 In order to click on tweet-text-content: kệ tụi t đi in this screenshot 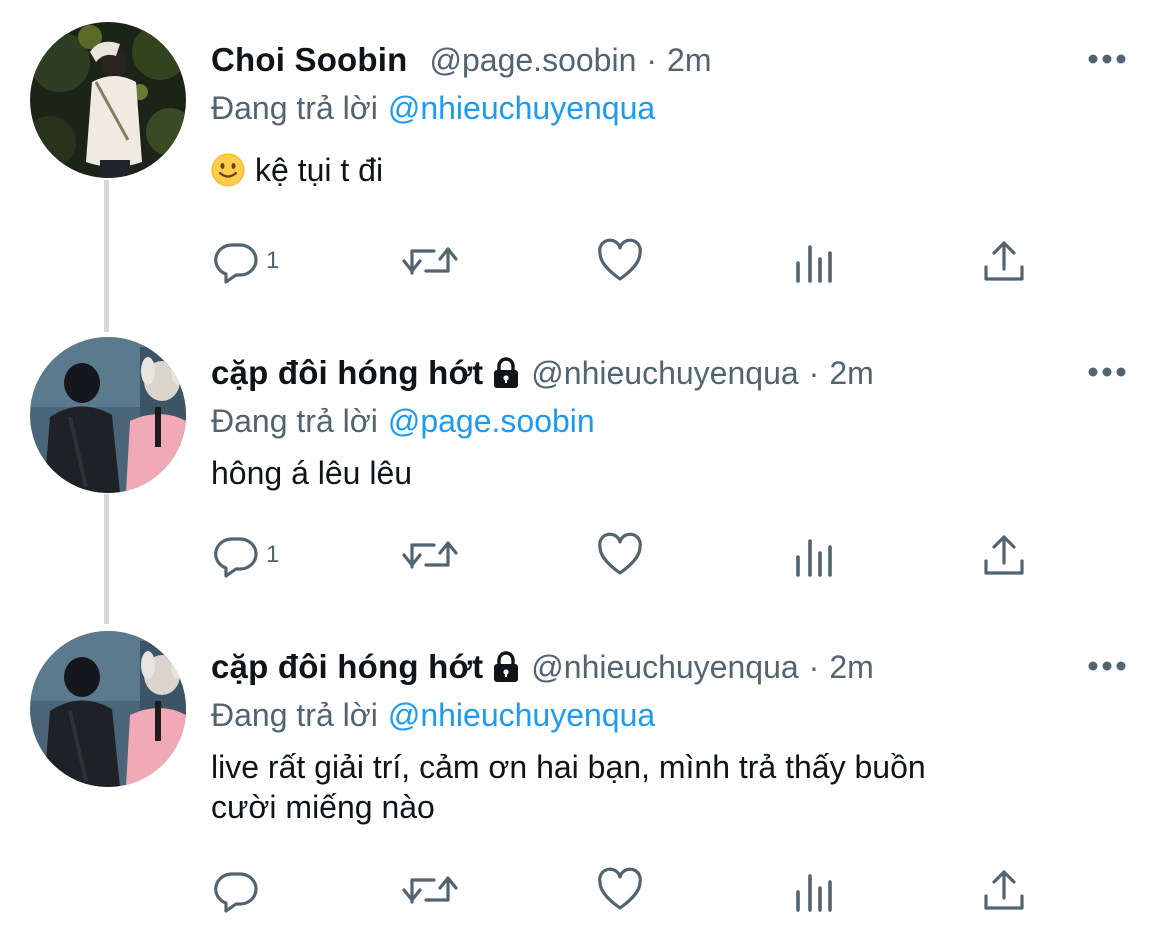, I will do `click(319, 170)`.